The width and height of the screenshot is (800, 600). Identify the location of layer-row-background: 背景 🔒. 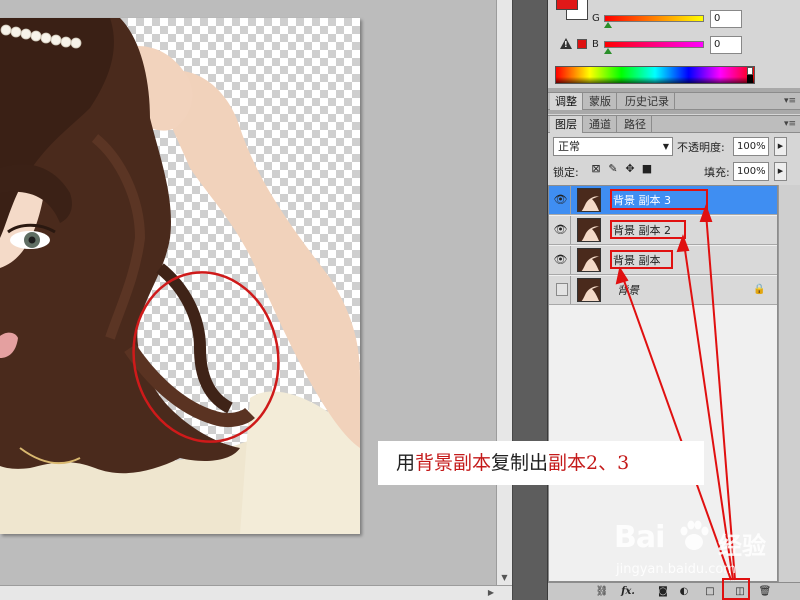
(663, 290).